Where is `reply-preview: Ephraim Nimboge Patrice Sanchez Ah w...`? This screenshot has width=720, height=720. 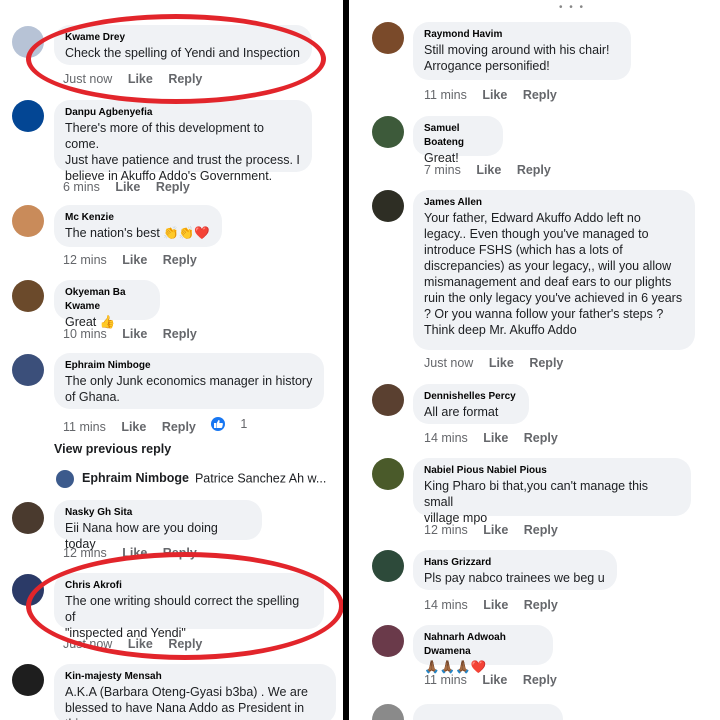
reply-preview: Ephraim Nimboge Patrice Sanchez Ah w... is located at coordinates (191, 479).